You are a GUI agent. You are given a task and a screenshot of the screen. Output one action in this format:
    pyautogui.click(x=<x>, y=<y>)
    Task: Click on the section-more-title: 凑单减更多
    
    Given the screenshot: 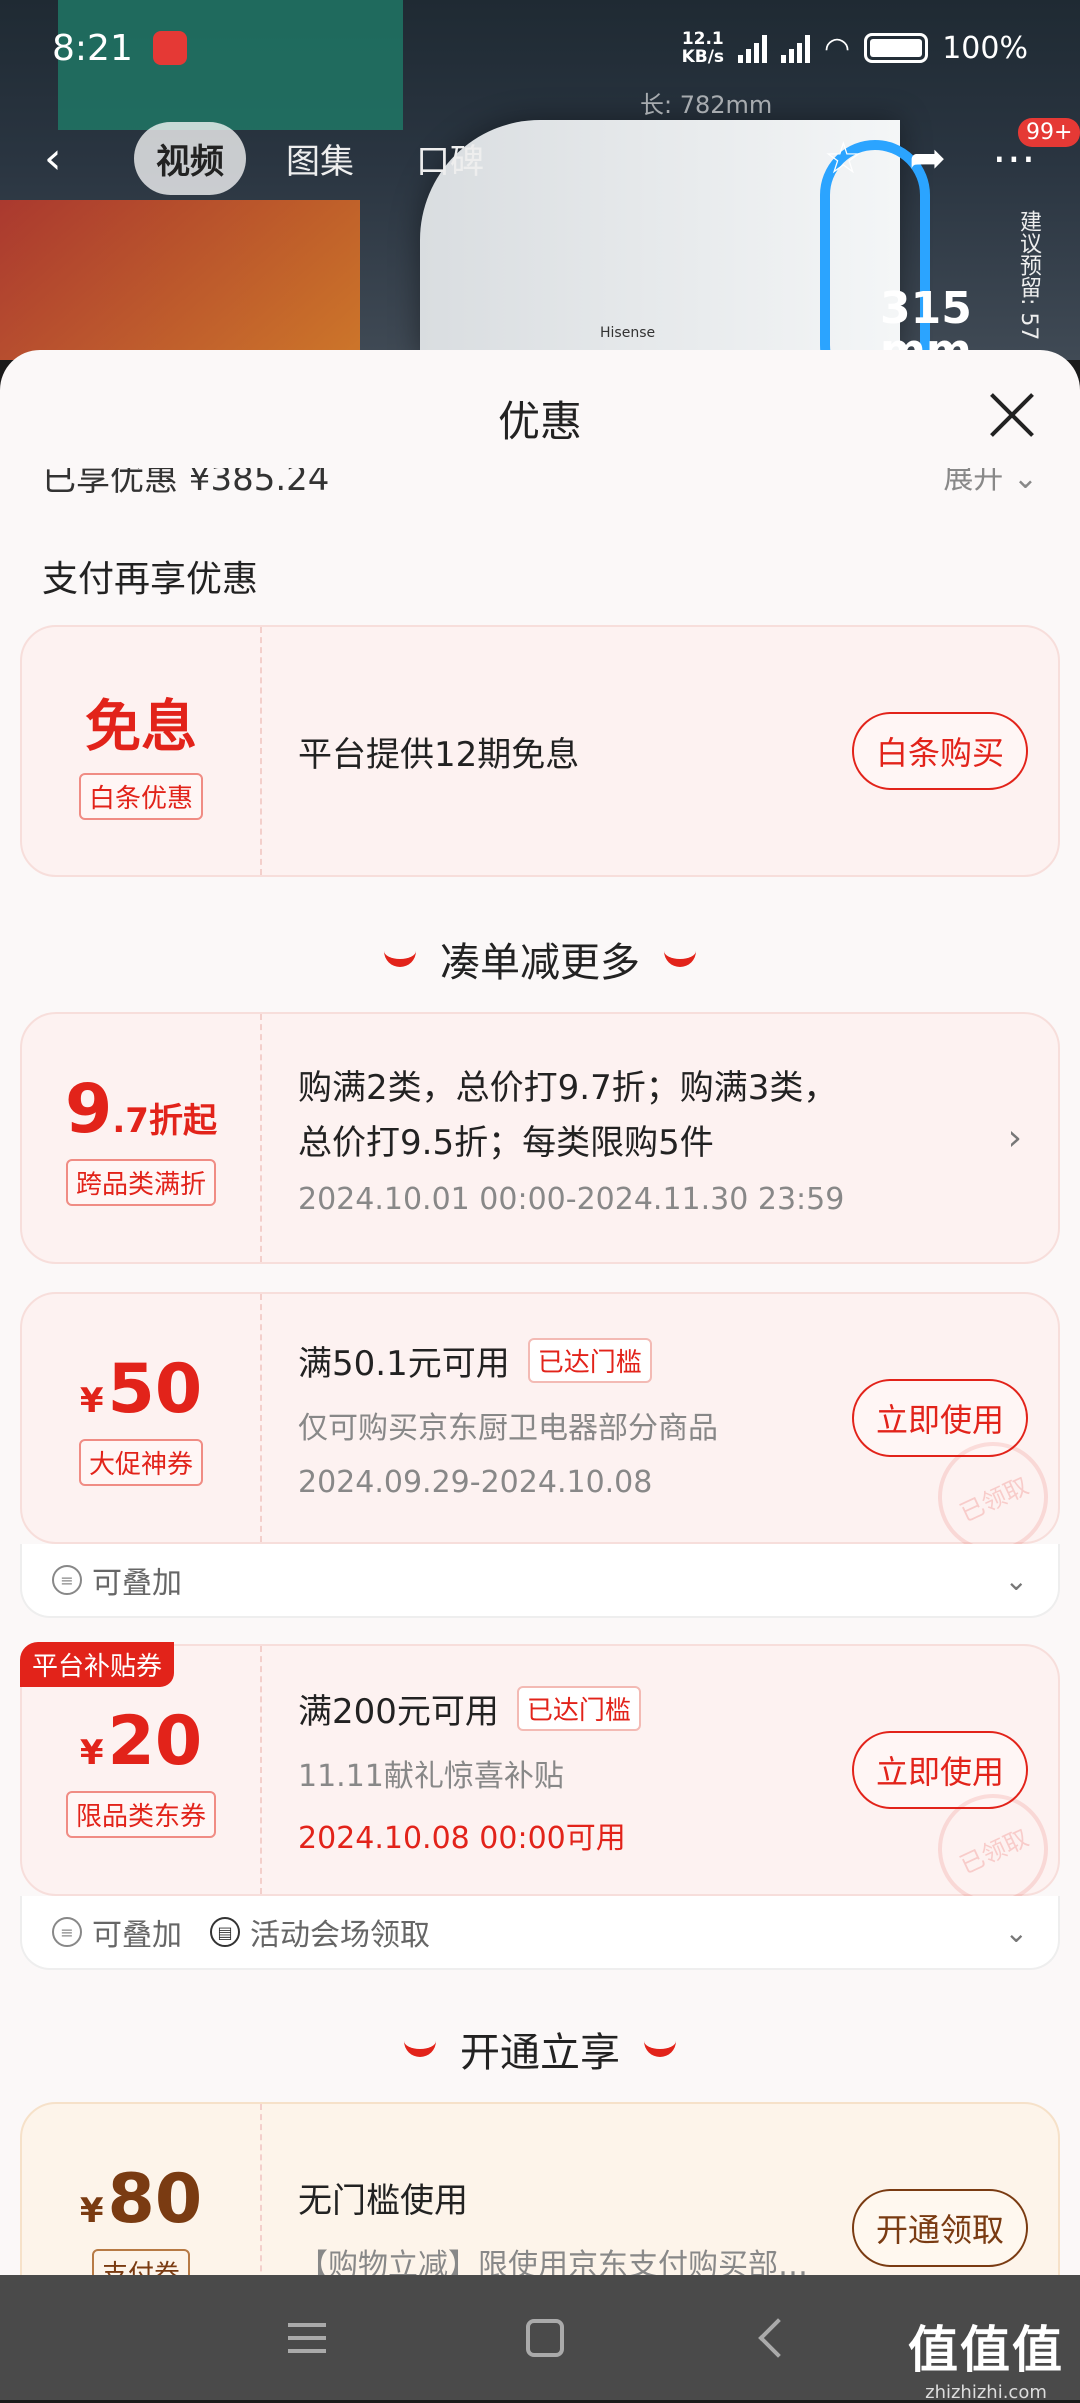 What is the action you would take?
    pyautogui.click(x=540, y=959)
    